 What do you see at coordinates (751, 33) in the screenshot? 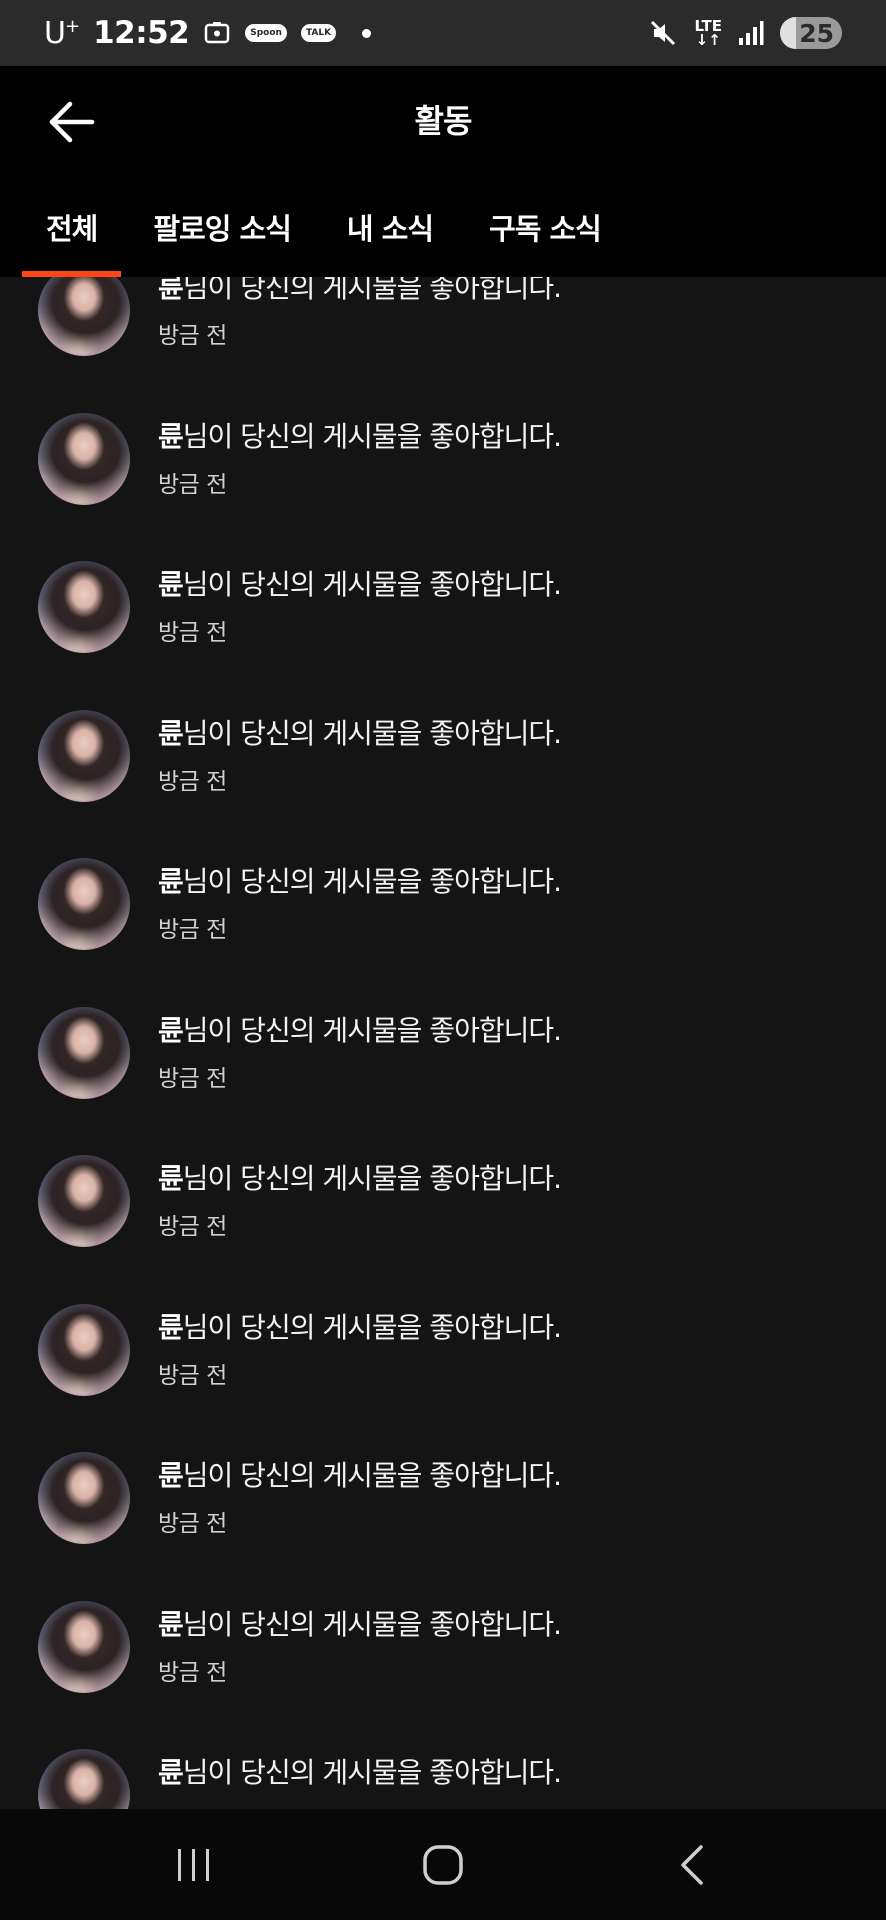
I see `signal-icon` at bounding box center [751, 33].